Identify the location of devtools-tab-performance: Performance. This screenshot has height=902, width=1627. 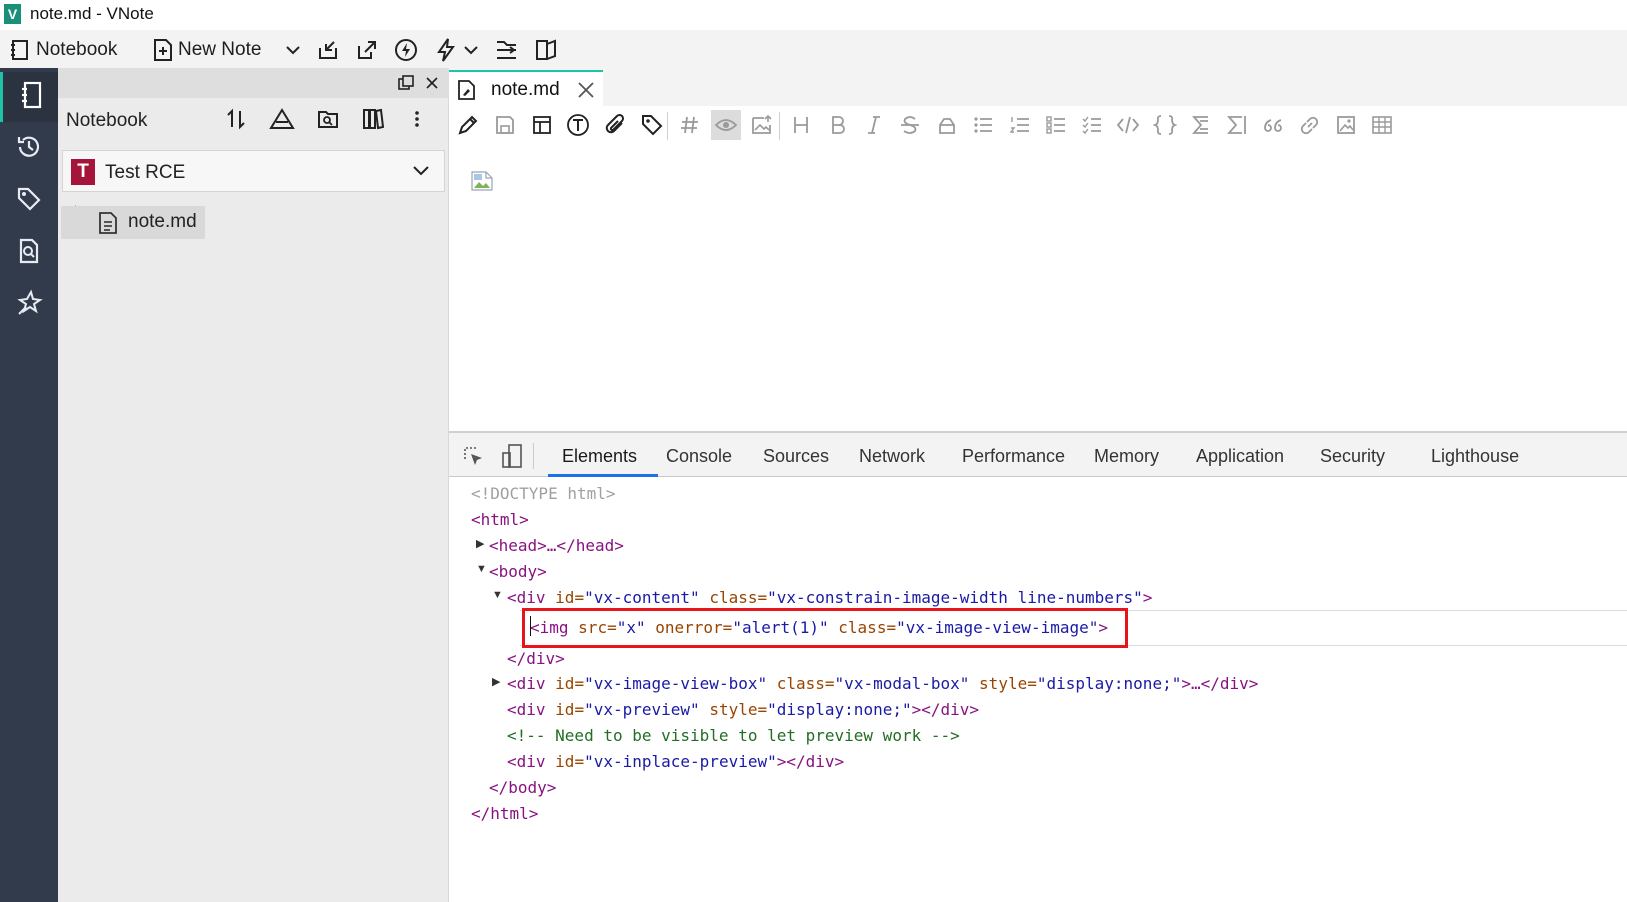
(1013, 456).